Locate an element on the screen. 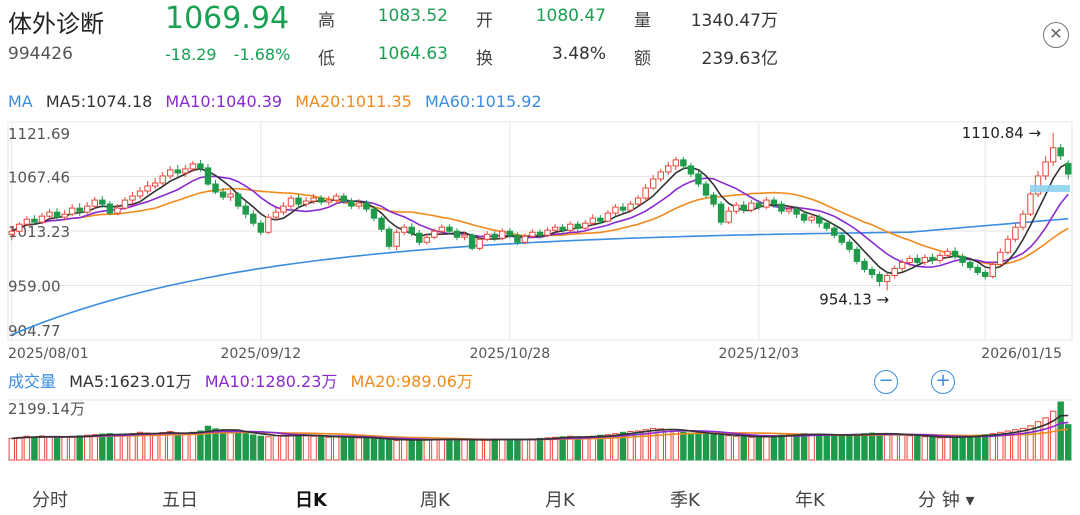 The height and width of the screenshot is (515, 1080). zoom-out-button: − is located at coordinates (886, 382).